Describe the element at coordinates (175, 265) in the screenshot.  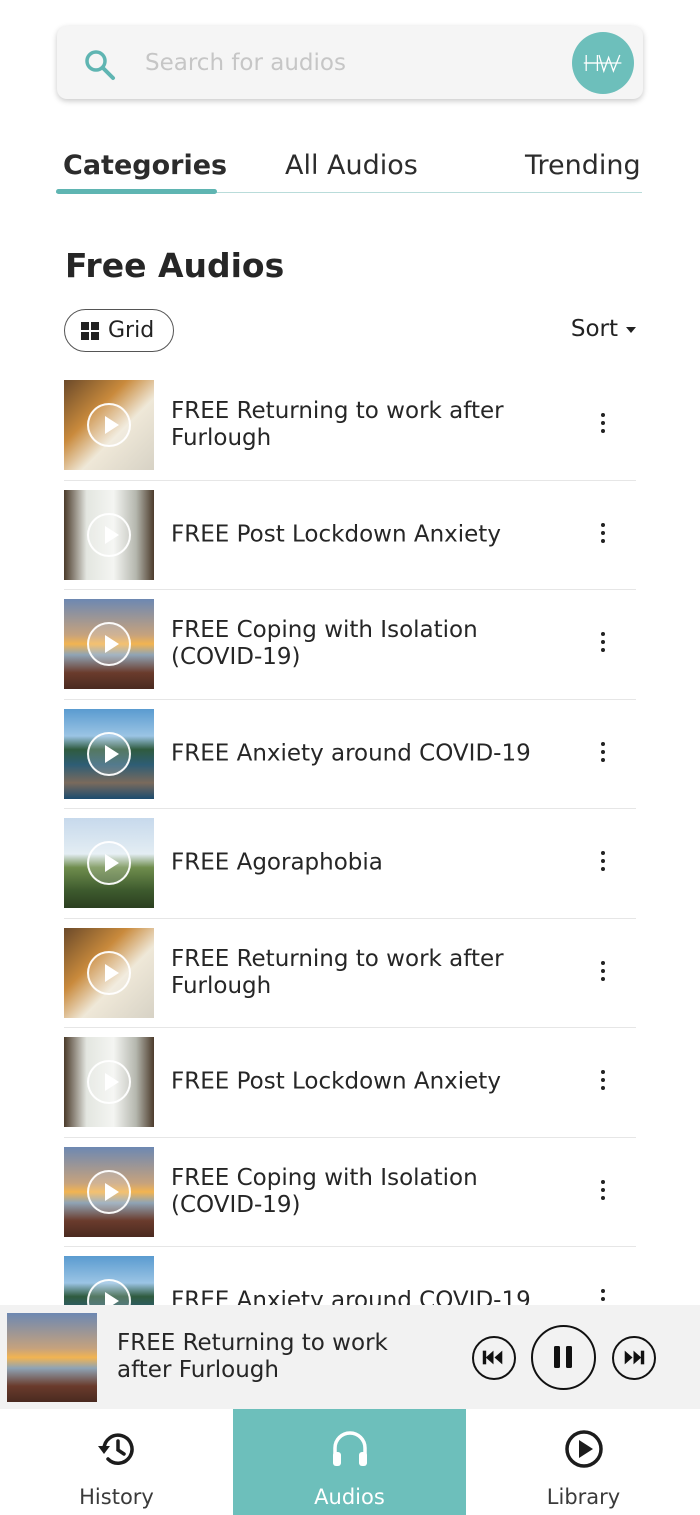
I see `section-title: Free Audios` at that location.